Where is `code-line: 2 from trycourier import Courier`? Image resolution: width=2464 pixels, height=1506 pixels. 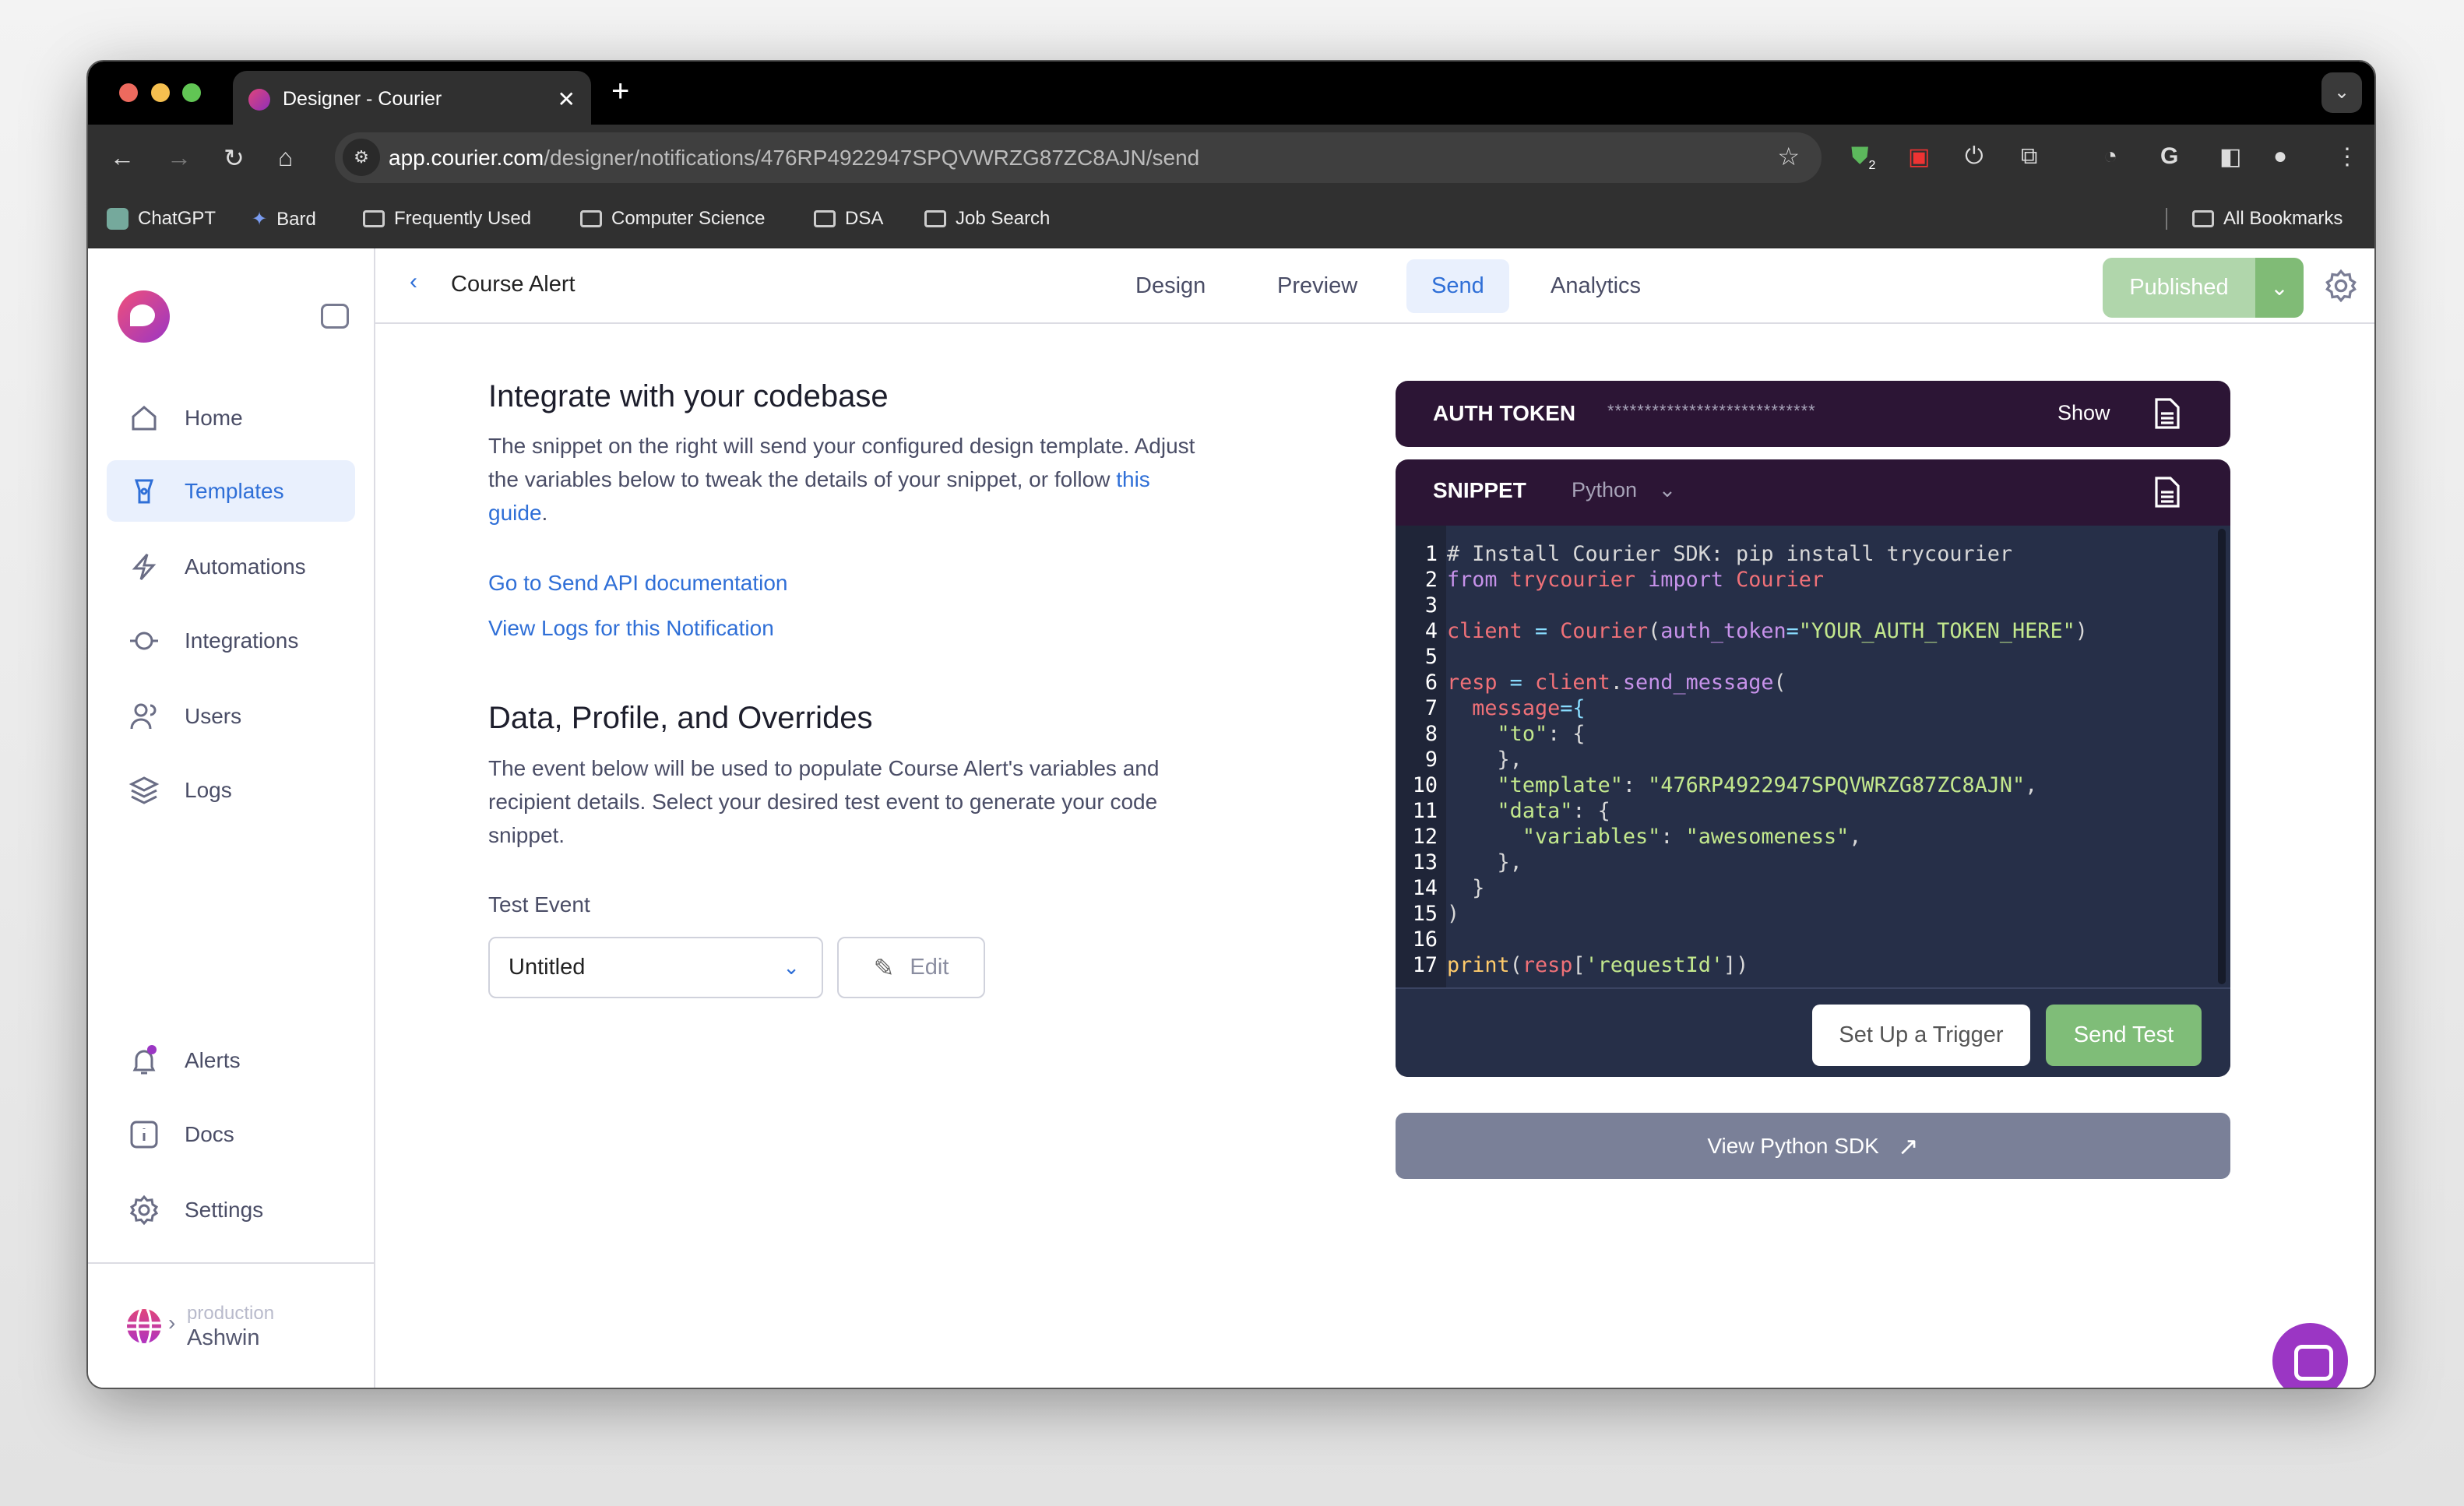
code-line: 2 from trycourier import Courier is located at coordinates (1813, 580).